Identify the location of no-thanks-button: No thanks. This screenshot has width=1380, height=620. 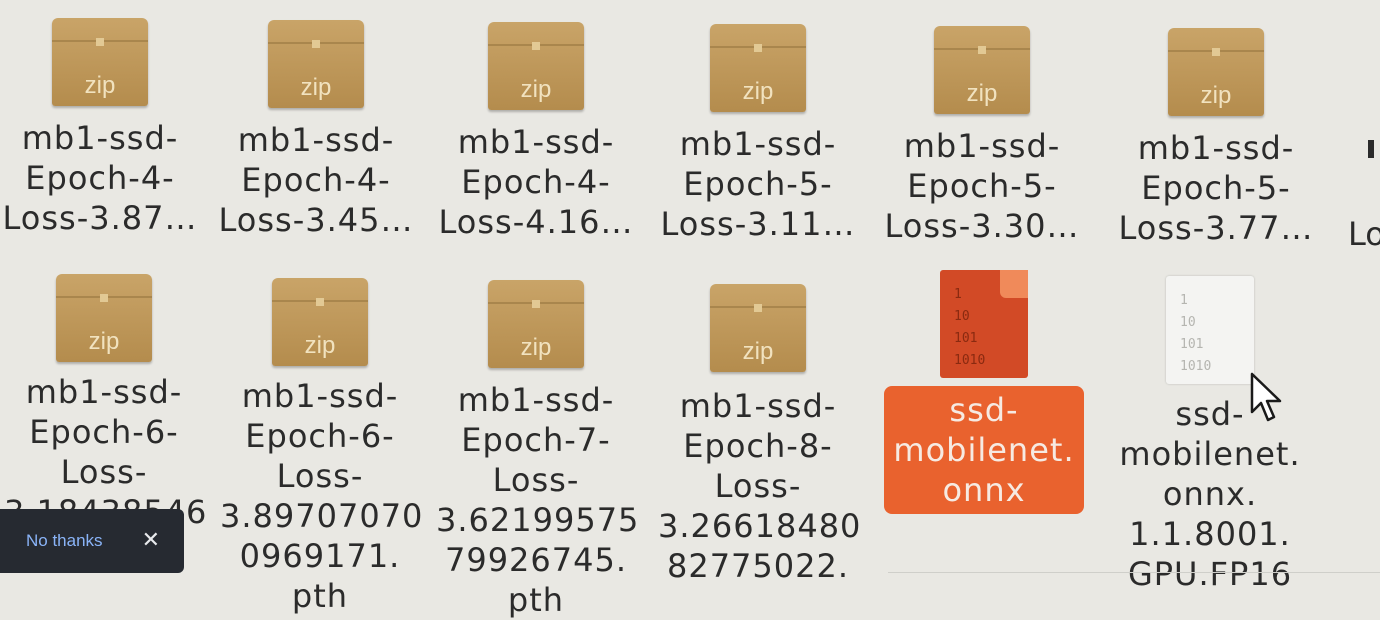
(64, 541).